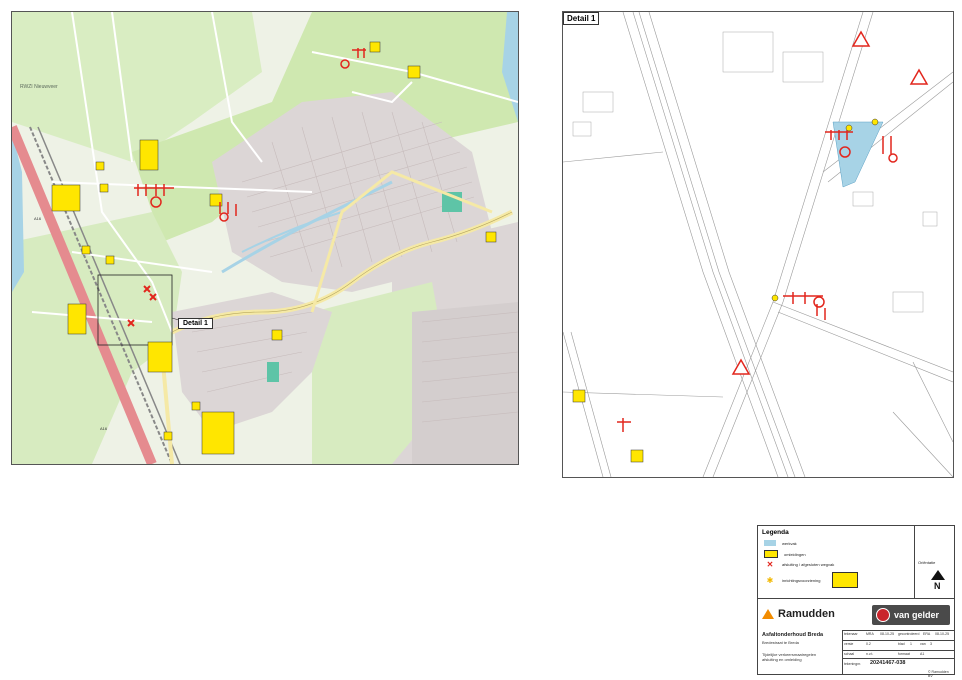 Image resolution: width=962 pixels, height=680 pixels. What do you see at coordinates (883, 615) in the screenshot?
I see `van-gelder-mark-icon` at bounding box center [883, 615].